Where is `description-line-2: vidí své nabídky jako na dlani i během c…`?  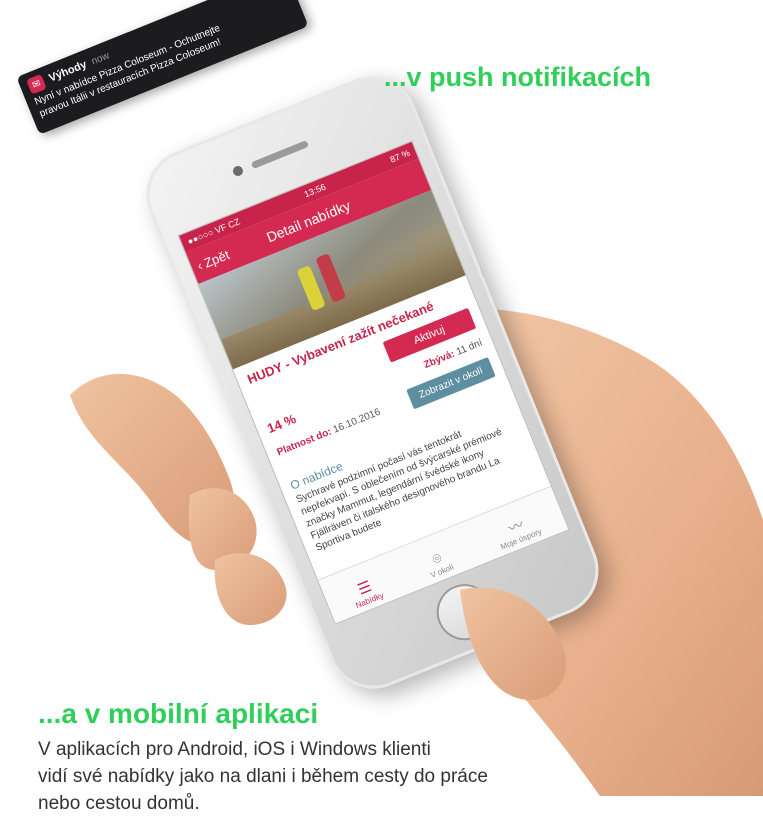 description-line-2: vidí své nabídky jako na dlani i během c… is located at coordinates (263, 776).